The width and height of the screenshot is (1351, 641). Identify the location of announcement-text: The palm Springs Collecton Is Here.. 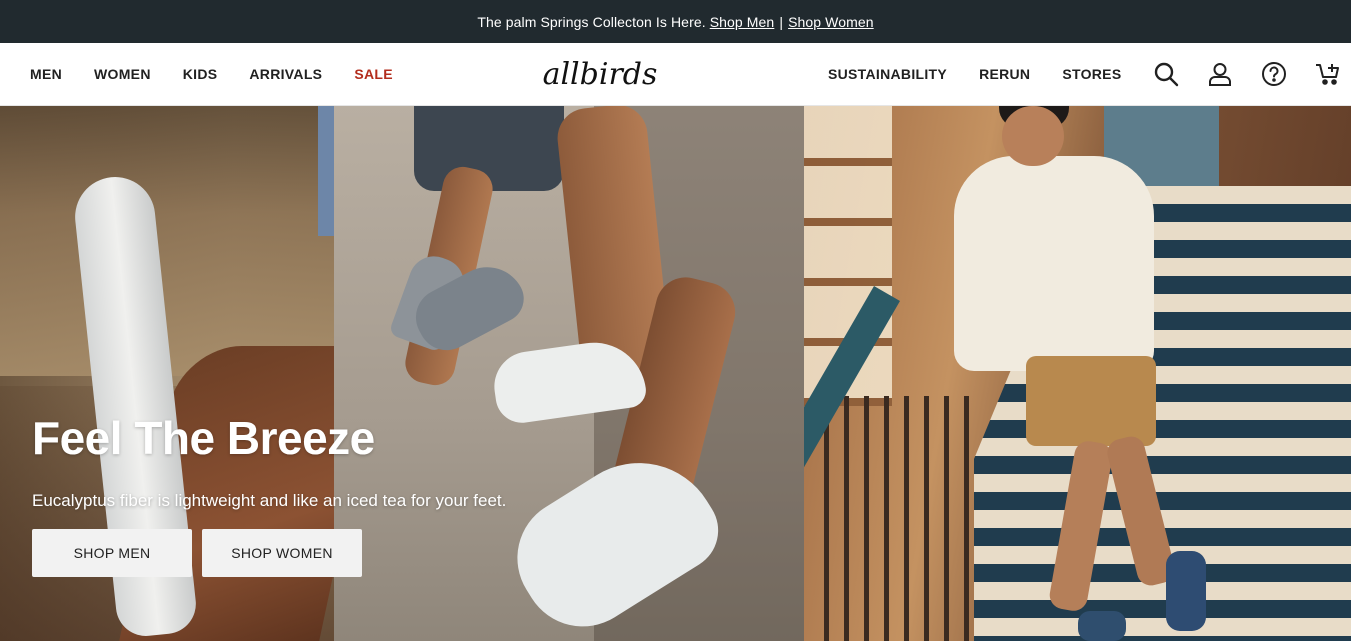
(591, 21).